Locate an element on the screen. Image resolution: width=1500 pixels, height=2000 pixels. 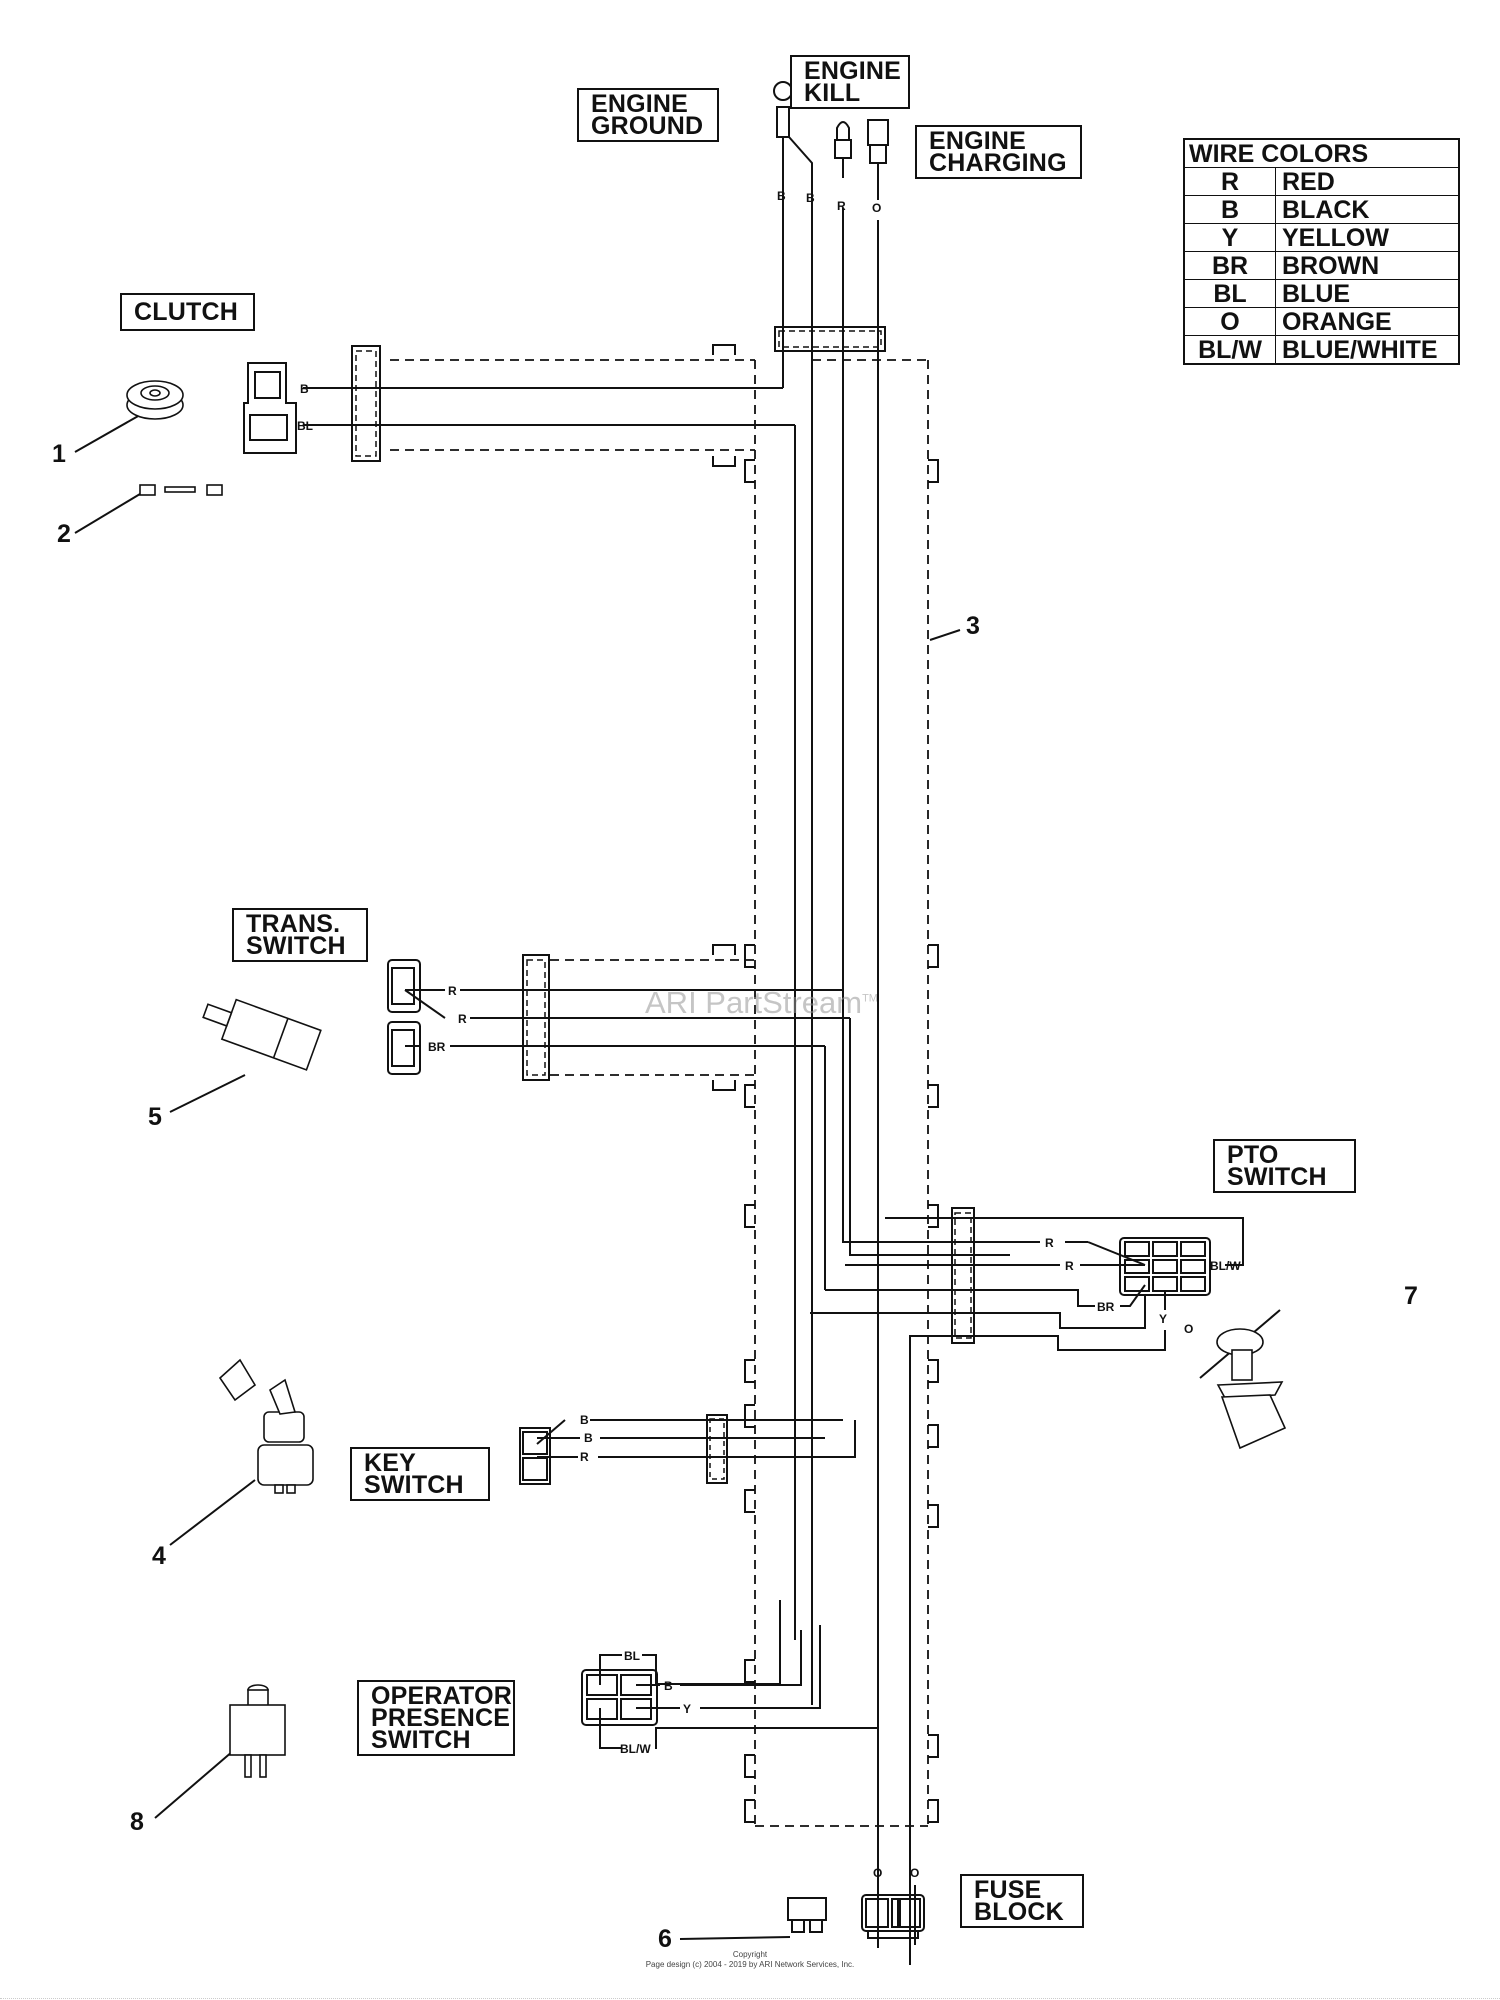
legend-name: BLACK is located at coordinates (1367, 209).